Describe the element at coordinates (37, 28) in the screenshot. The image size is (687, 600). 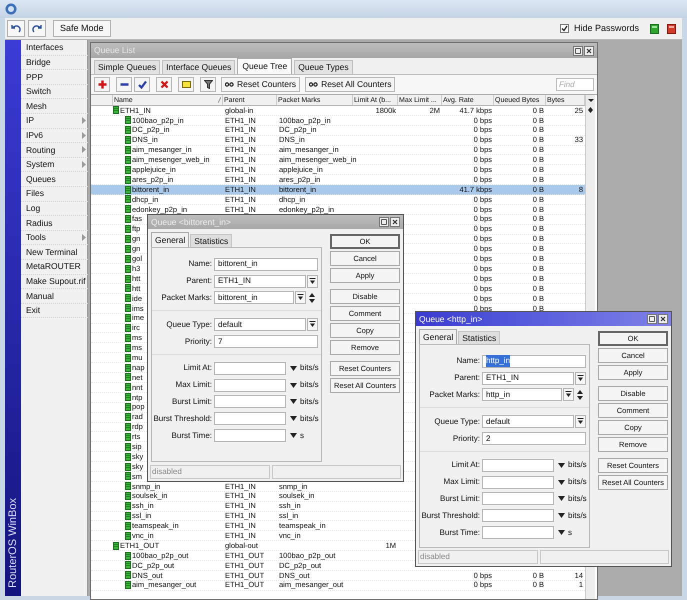
I see `redo-button` at that location.